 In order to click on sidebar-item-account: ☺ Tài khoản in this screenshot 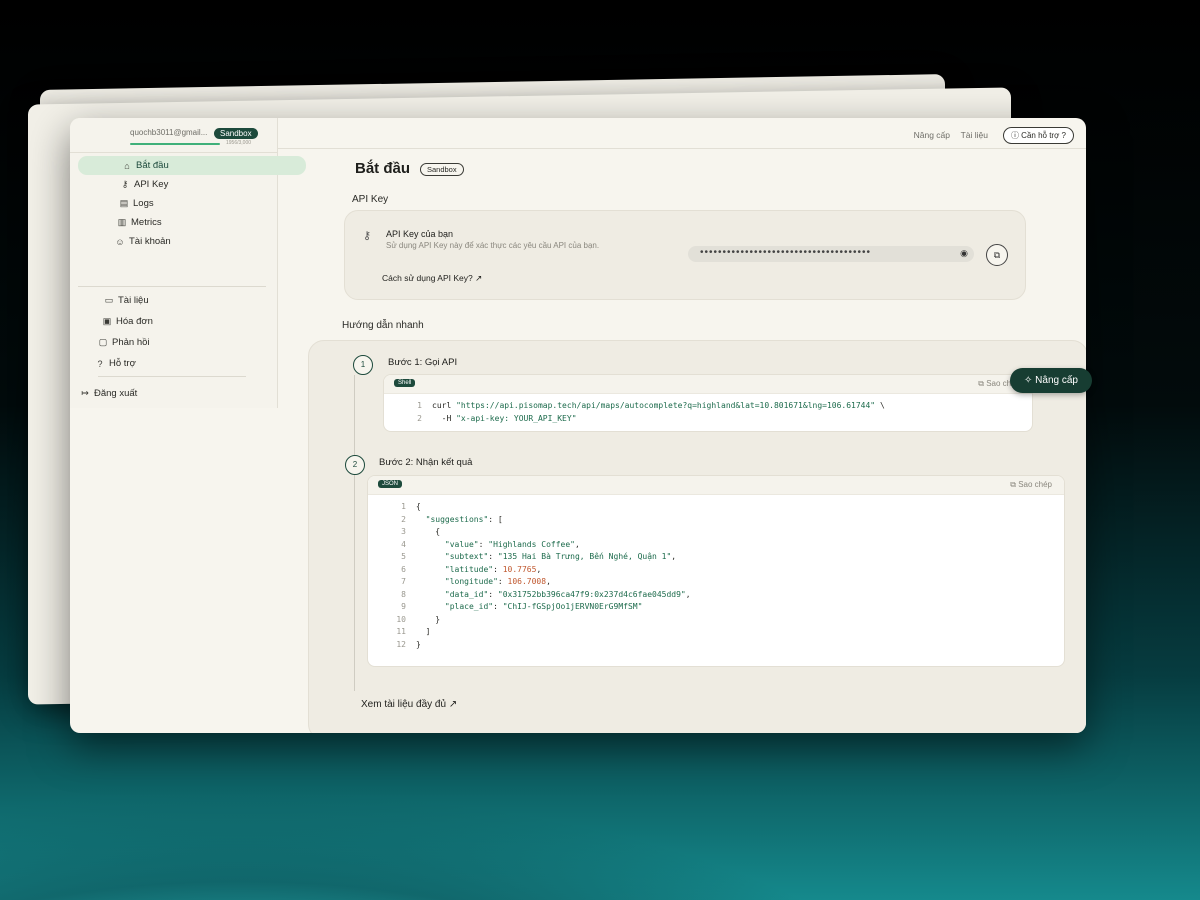, I will do `click(188, 241)`.